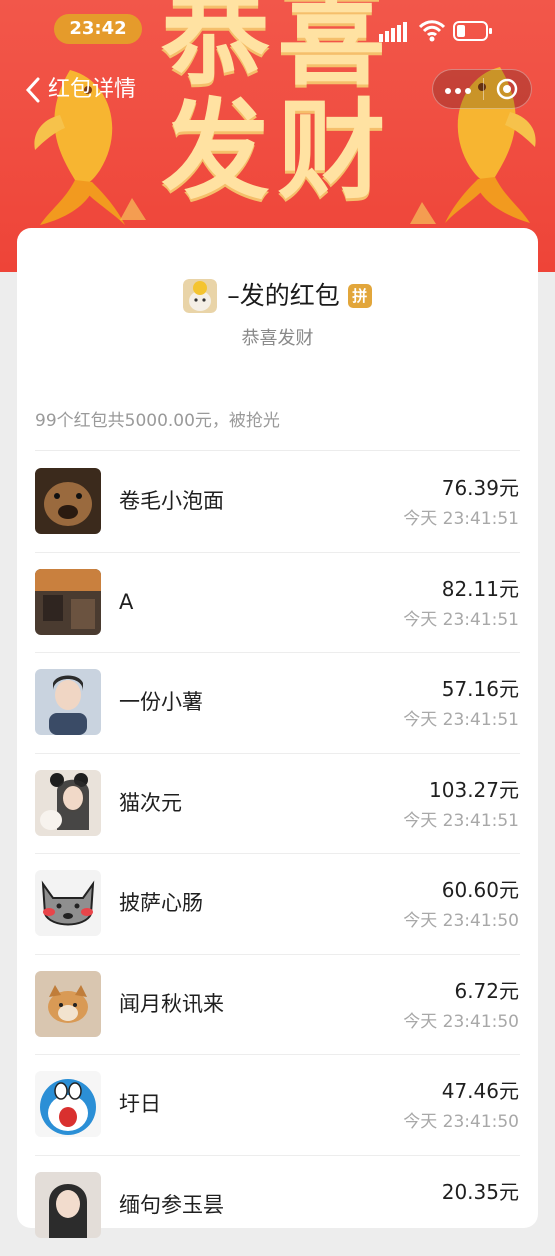 The image size is (555, 1256). Describe the element at coordinates (200, 296) in the screenshot. I see `sender-avatar` at that location.